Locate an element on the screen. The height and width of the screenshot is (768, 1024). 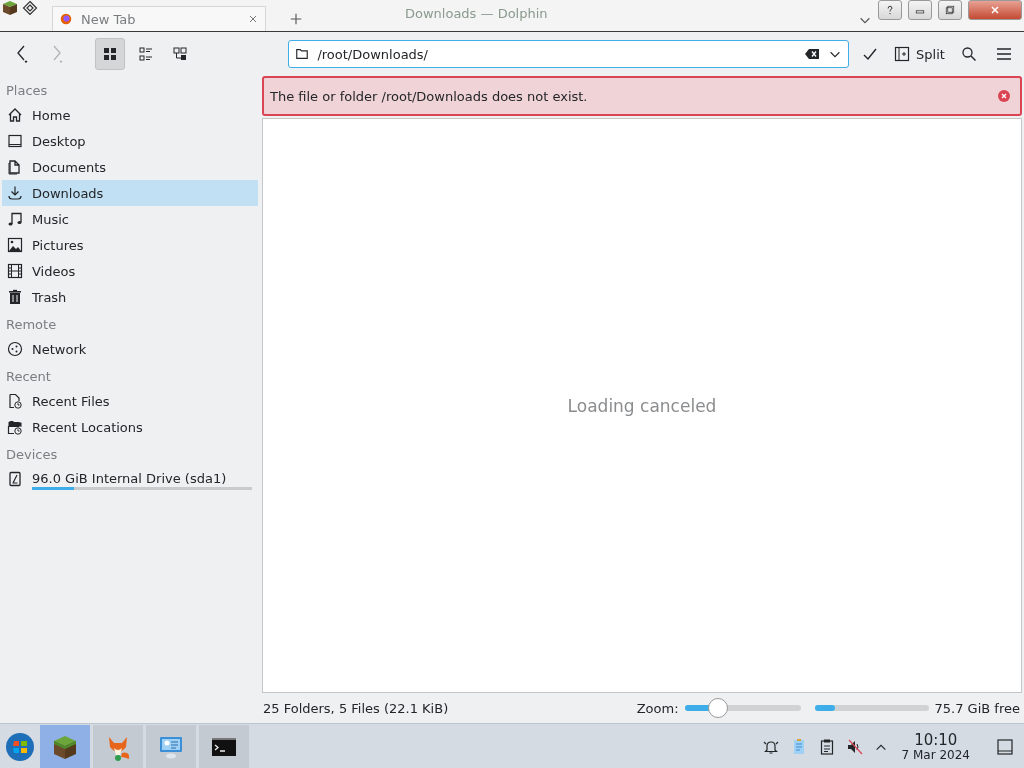
menu-icon is located at coordinates (1003, 54).